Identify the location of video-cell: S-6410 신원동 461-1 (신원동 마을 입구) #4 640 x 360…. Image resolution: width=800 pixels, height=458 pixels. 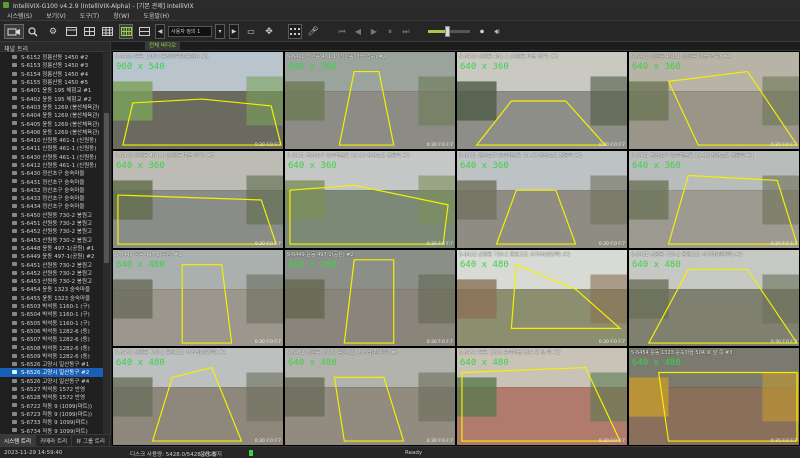
(714, 100).